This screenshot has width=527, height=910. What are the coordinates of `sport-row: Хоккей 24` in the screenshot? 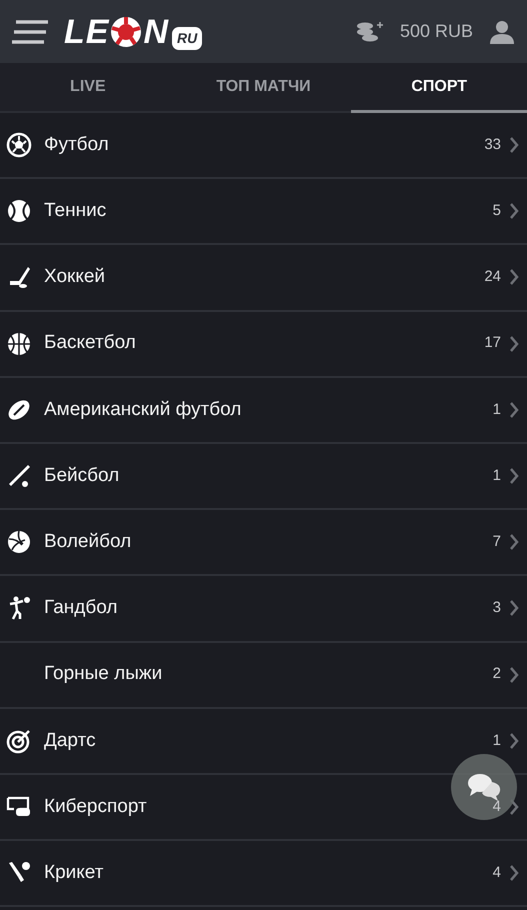 It's located at (263, 278).